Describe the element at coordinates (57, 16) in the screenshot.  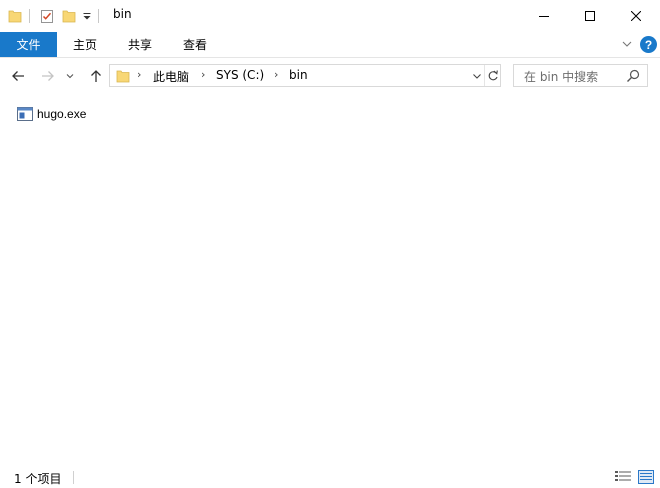
I see `quick-access-toolbar` at that location.